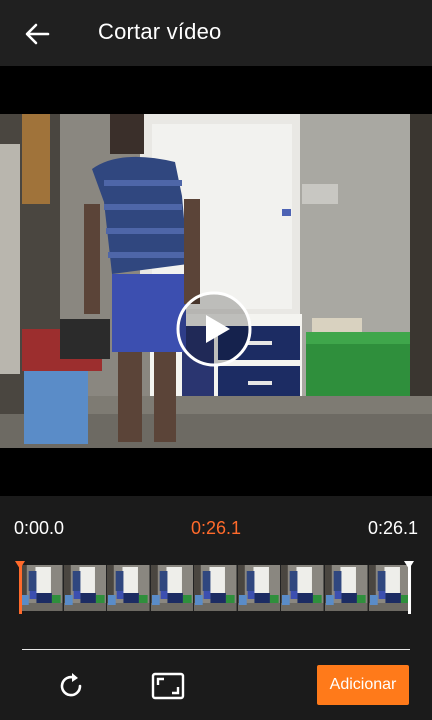 This screenshot has width=432, height=720. What do you see at coordinates (20, 587) in the screenshot?
I see `trim-start-handle` at bounding box center [20, 587].